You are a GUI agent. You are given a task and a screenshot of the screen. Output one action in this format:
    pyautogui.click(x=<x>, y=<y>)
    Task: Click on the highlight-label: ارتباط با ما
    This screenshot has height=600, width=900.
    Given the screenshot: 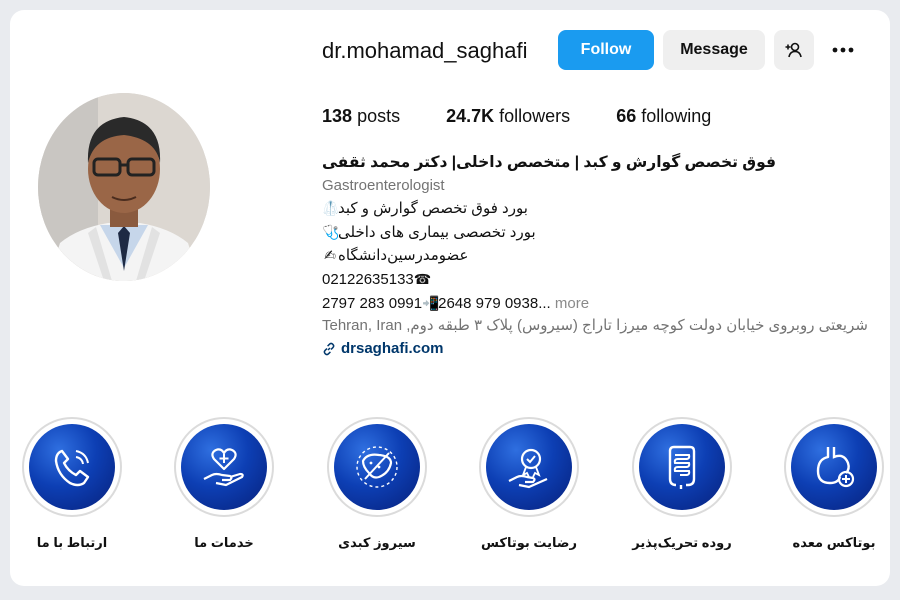 What is the action you would take?
    pyautogui.click(x=72, y=542)
    